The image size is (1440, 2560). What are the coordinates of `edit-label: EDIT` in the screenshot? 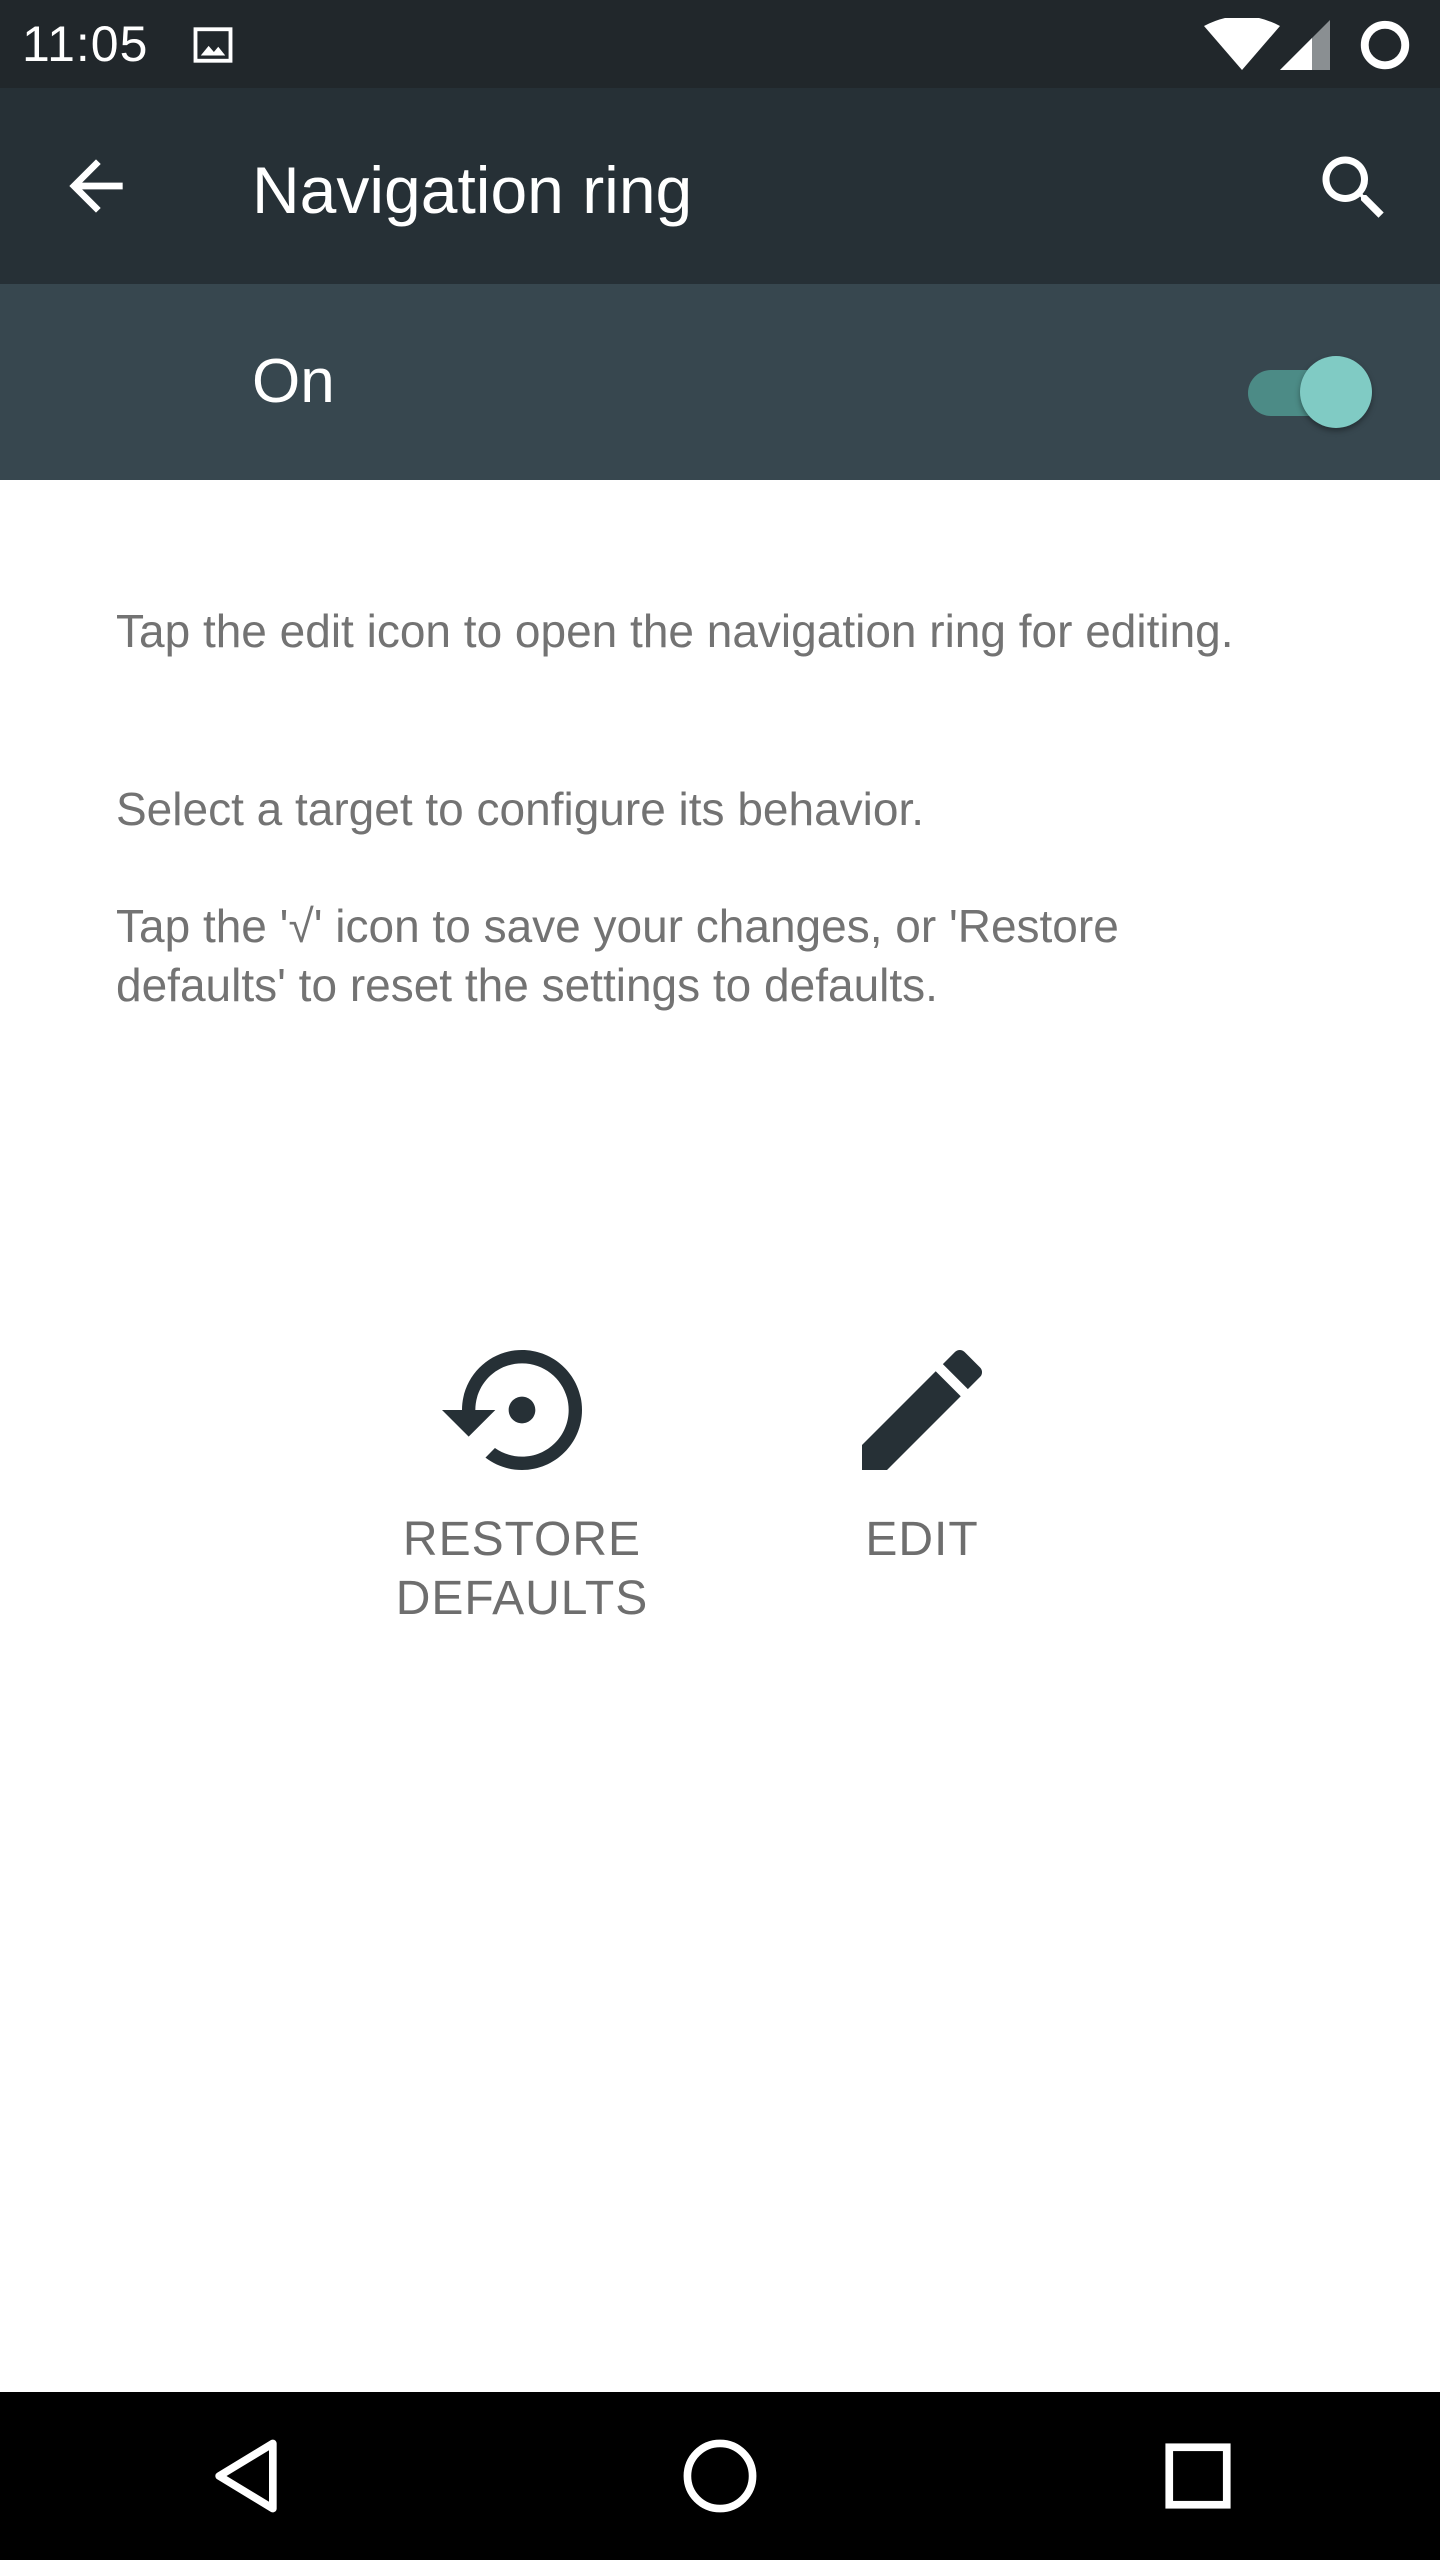 It's located at (922, 1539).